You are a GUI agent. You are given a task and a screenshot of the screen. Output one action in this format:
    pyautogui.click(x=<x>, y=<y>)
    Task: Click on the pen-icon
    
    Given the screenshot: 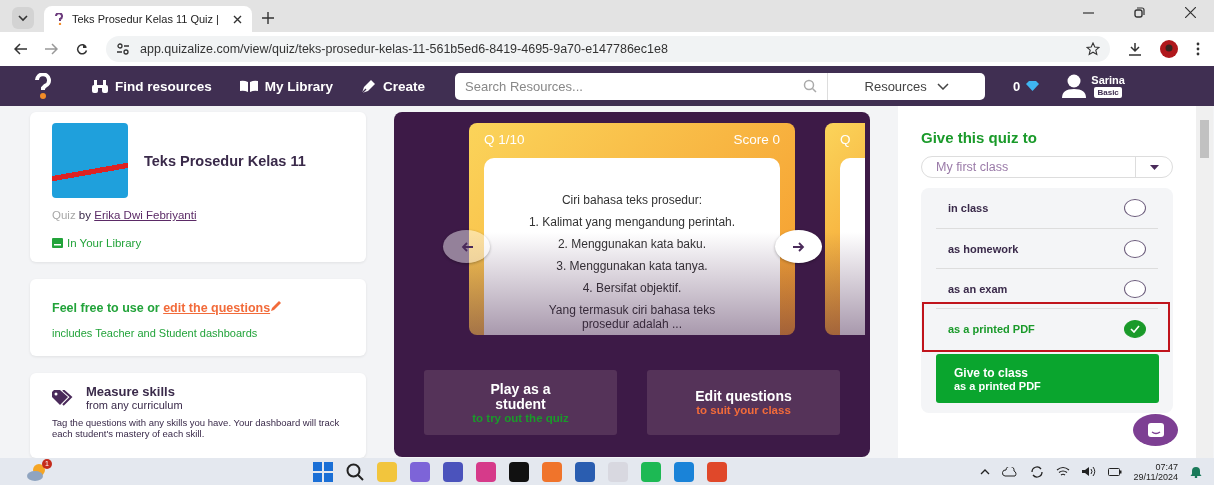 What is the action you would take?
    pyautogui.click(x=369, y=86)
    